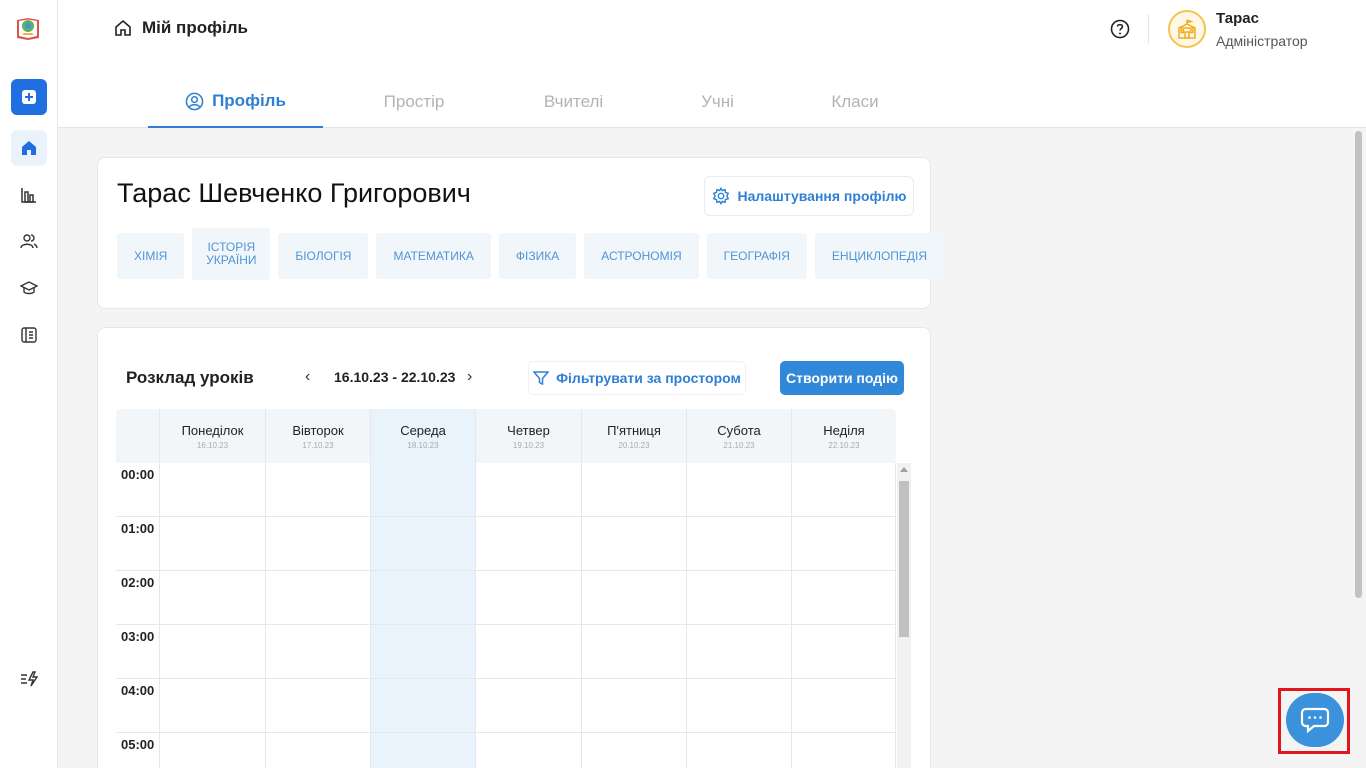 This screenshot has height=768, width=1366. What do you see at coordinates (395, 377) in the screenshot?
I see `week-range: 16.10.23 - 22.10.23` at bounding box center [395, 377].